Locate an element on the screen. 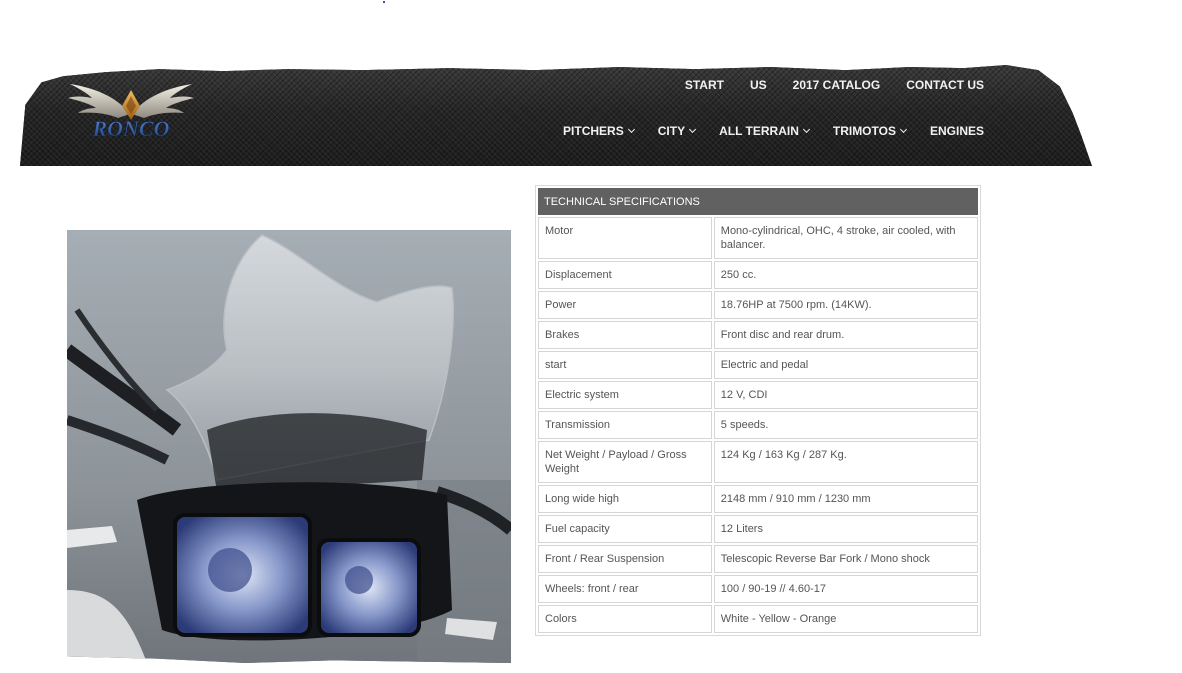 The width and height of the screenshot is (1182, 673). table-row: Electric system 12 V, CDI is located at coordinates (758, 395).